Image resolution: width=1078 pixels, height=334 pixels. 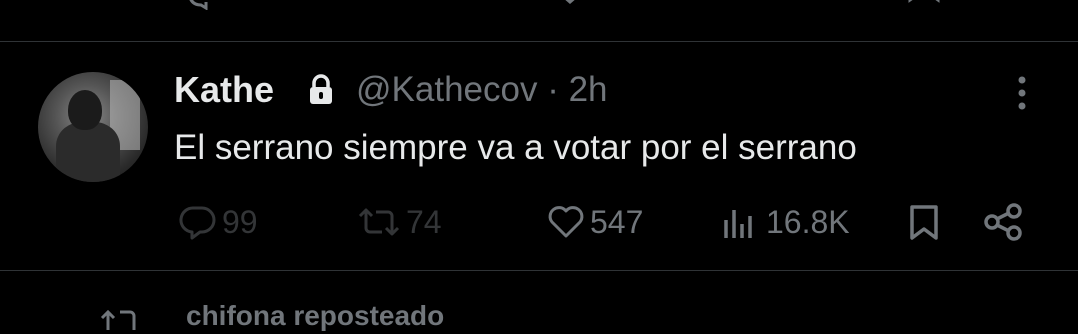 I want to click on display-name: Kathe, so click(x=224, y=90).